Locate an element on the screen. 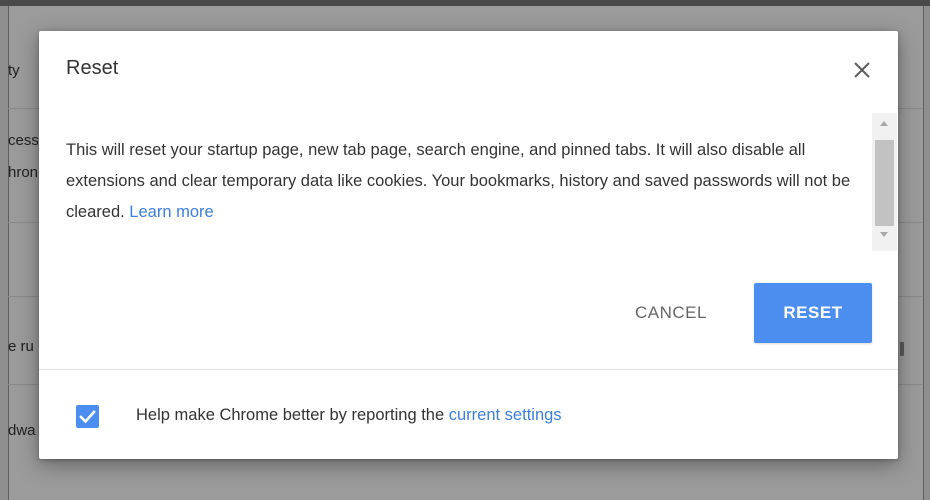 This screenshot has height=500, width=930. bg-row-text: cess is located at coordinates (23, 140).